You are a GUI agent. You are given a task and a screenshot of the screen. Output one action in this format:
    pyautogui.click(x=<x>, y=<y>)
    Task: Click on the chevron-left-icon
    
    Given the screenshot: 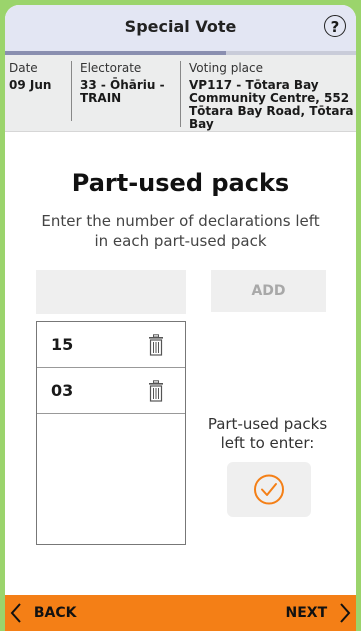 What is the action you would take?
    pyautogui.click(x=15, y=613)
    